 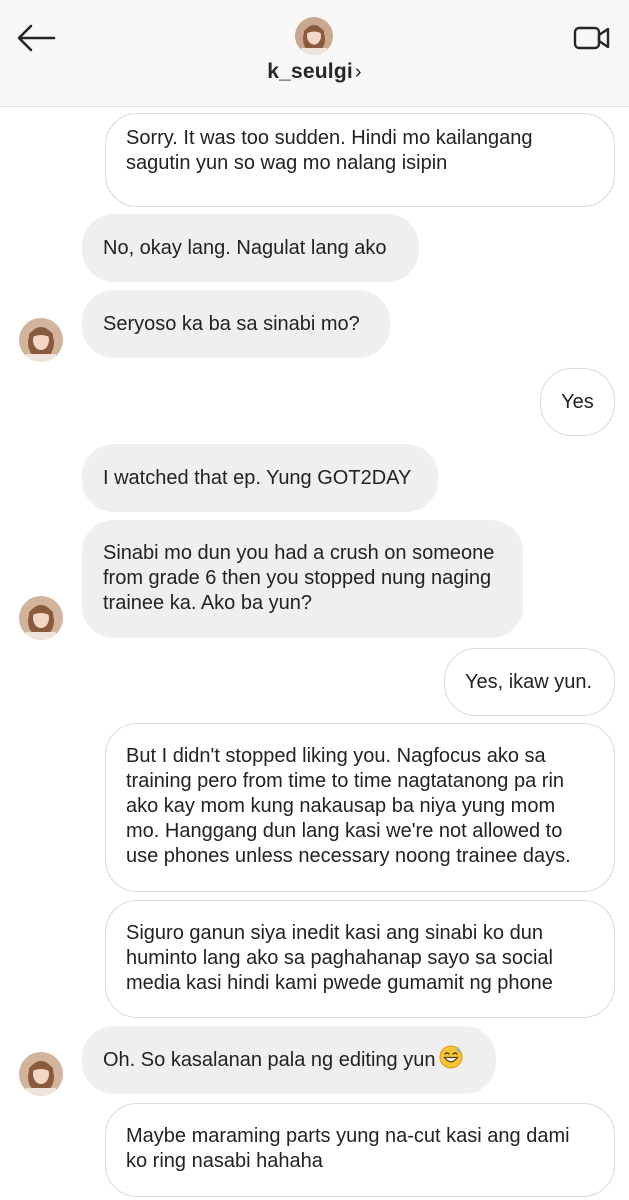 I want to click on chat-header: k_seulgi ›, so click(x=314, y=53).